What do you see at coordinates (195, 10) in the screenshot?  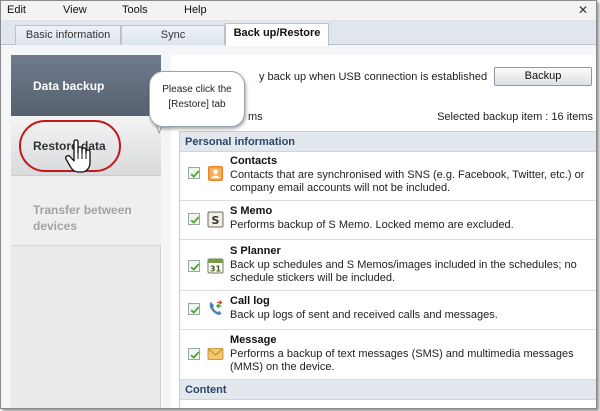 I see `menu-help: Help` at bounding box center [195, 10].